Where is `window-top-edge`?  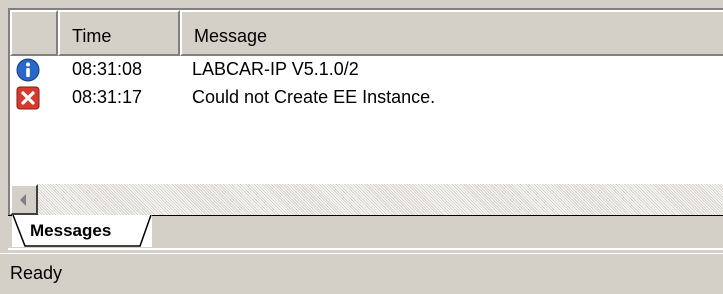
window-top-edge is located at coordinates (361, 3).